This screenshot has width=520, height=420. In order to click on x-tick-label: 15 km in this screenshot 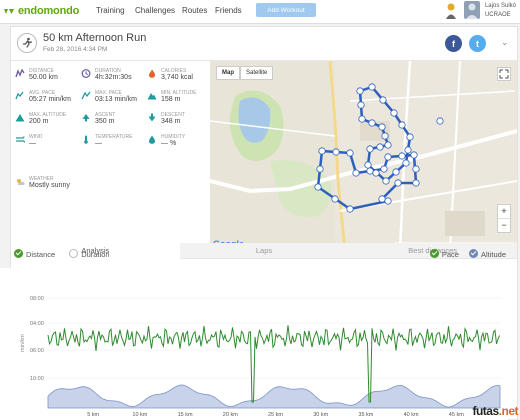, I will do `click(185, 415)`.